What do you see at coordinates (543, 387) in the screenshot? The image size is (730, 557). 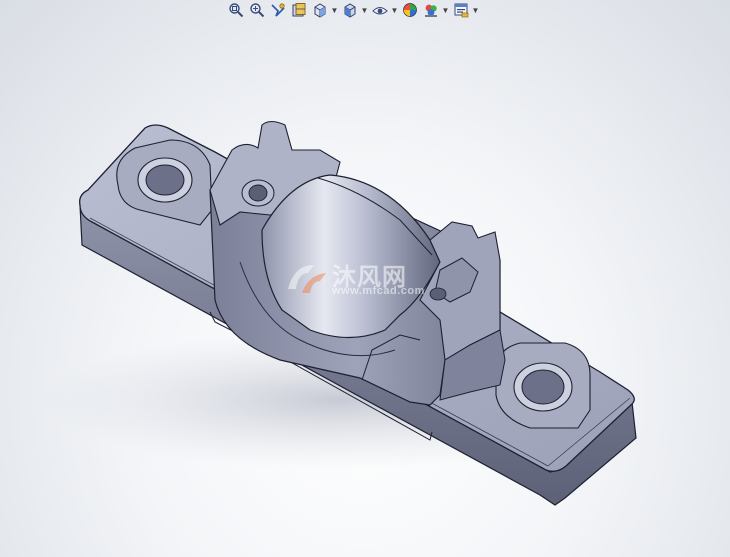 I see `right-bolt-hole-inner` at bounding box center [543, 387].